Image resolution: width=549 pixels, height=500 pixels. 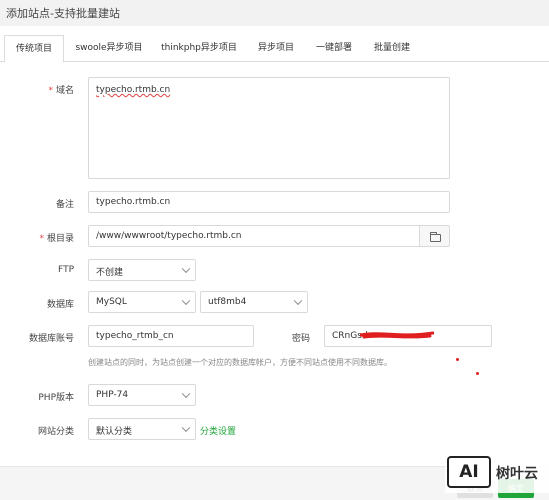 What do you see at coordinates (56, 398) in the screenshot?
I see `php-version-label: PHP版本` at bounding box center [56, 398].